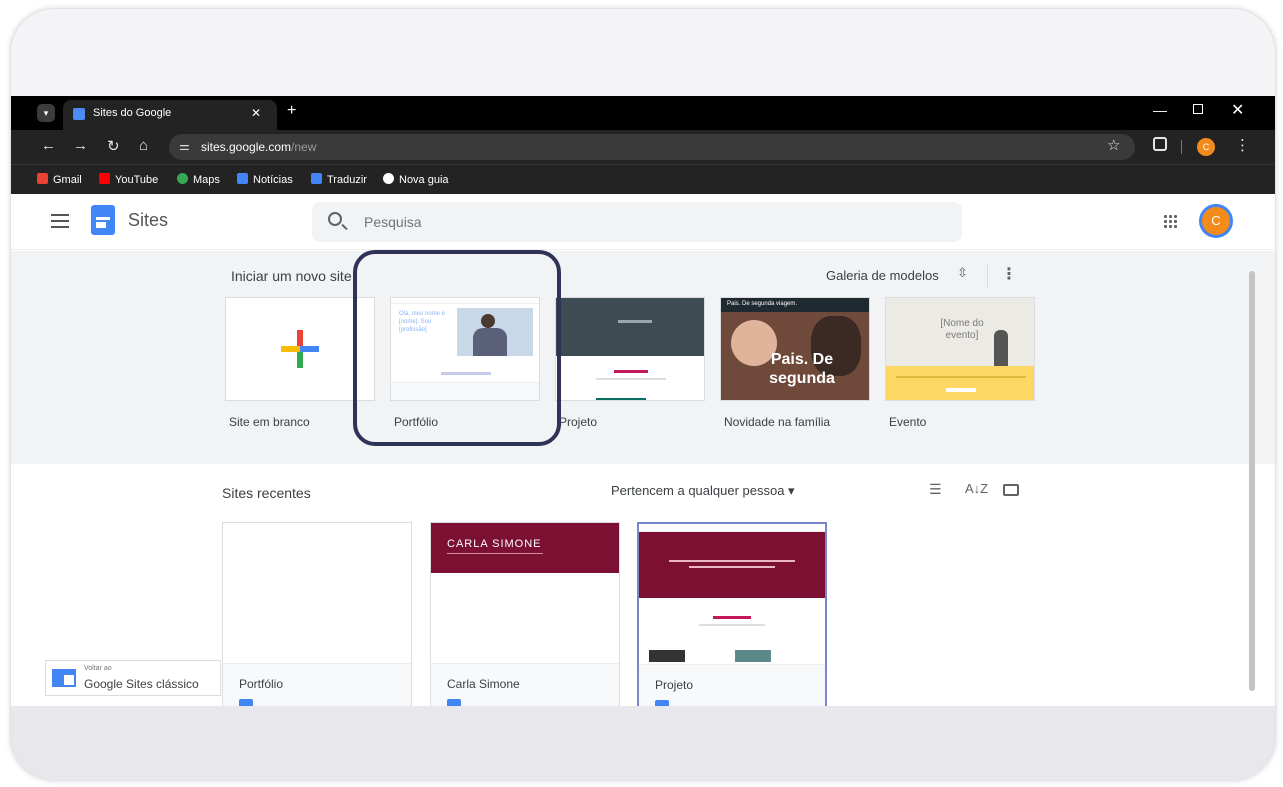 The image size is (1283, 787). I want to click on restore-icon, so click(1198, 109).